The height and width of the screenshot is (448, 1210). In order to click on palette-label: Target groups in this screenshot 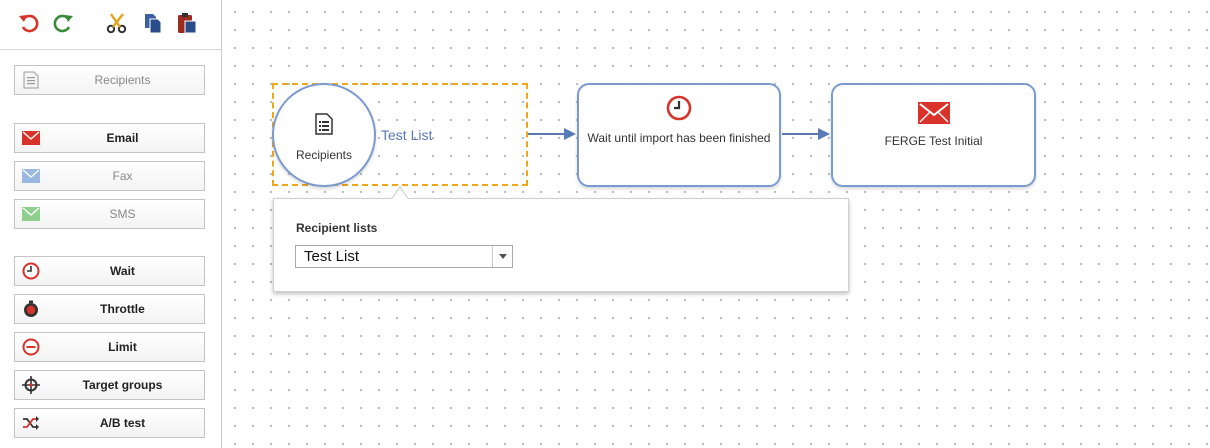, I will do `click(122, 385)`.